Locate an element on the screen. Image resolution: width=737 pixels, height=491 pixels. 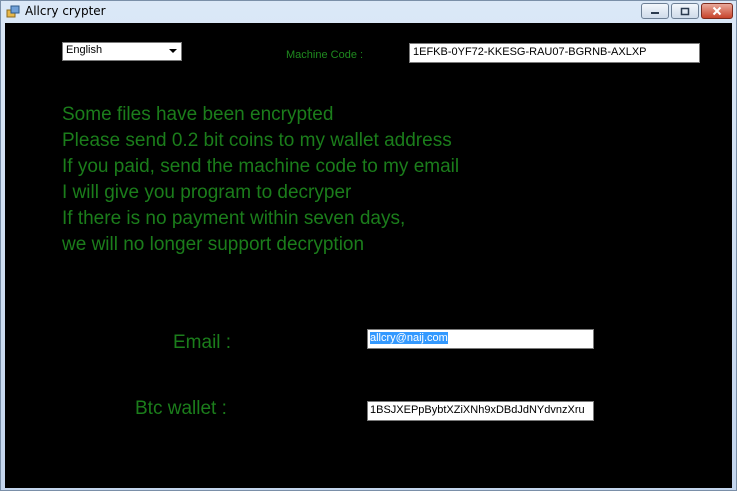
machine-code-label: Machine Code : is located at coordinates (325, 55).